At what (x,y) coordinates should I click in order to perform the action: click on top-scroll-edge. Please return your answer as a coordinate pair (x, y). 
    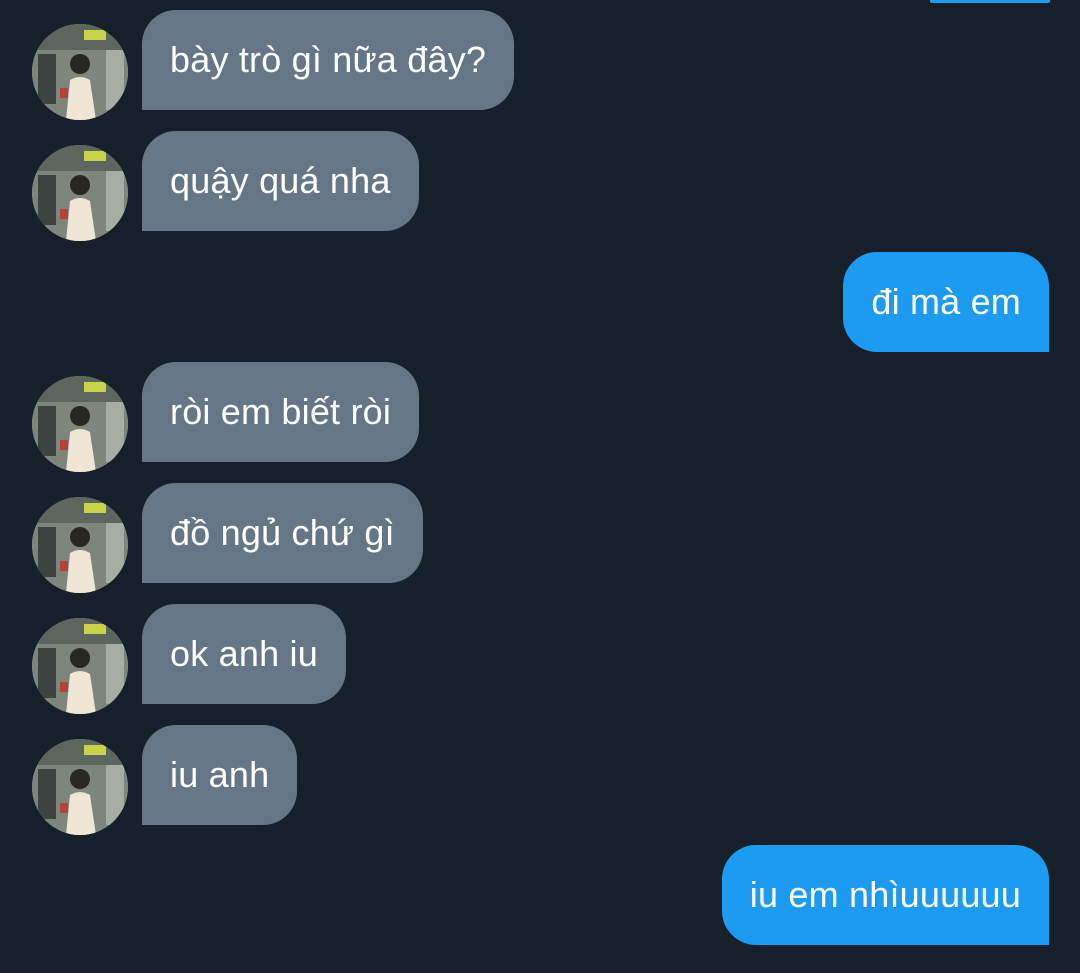
    Looking at the image, I should click on (990, 1).